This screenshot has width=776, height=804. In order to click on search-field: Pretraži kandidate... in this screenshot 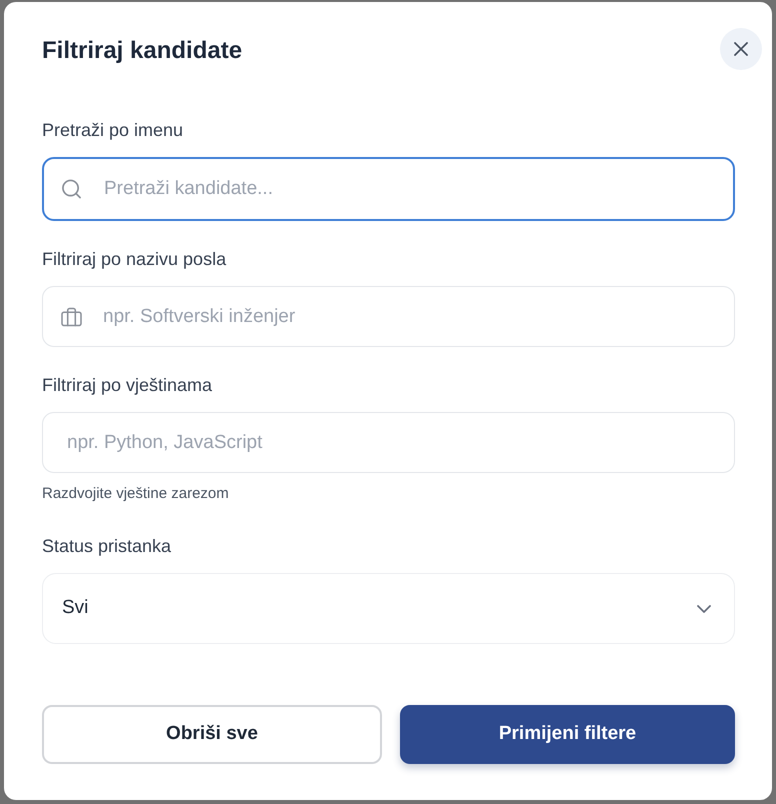, I will do `click(388, 189)`.